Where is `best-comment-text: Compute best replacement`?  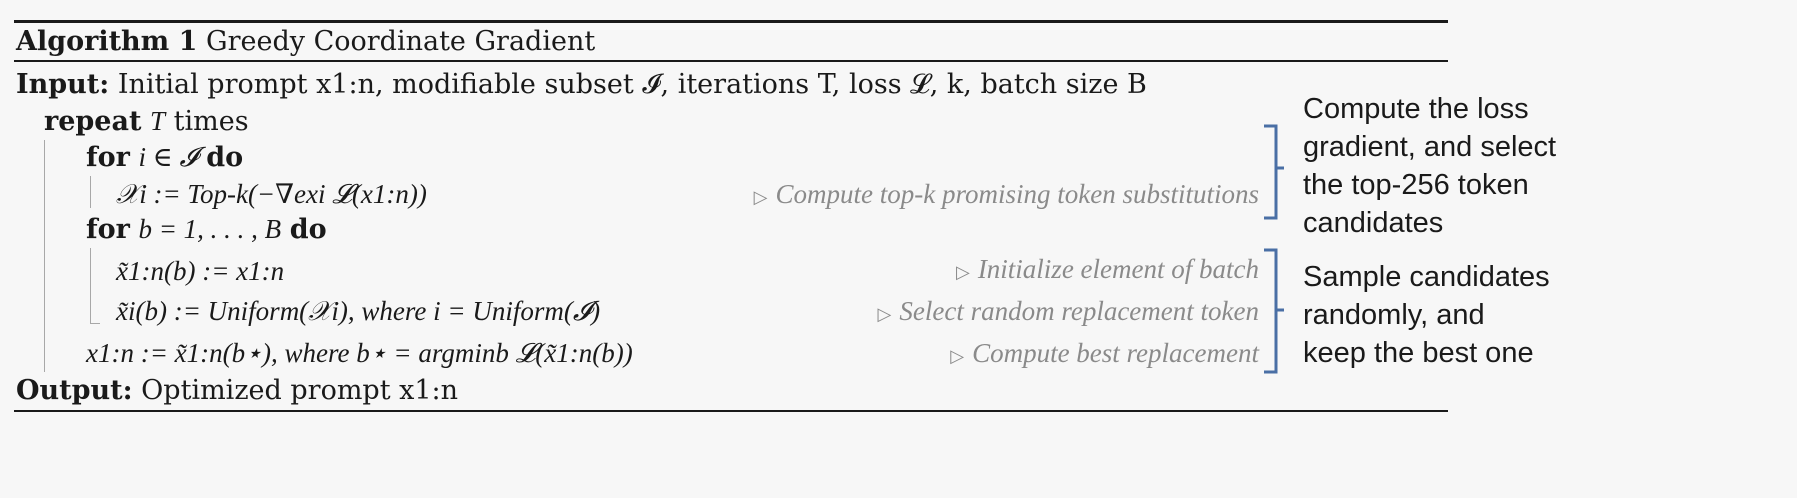 best-comment-text: Compute best replacement is located at coordinates (1115, 353).